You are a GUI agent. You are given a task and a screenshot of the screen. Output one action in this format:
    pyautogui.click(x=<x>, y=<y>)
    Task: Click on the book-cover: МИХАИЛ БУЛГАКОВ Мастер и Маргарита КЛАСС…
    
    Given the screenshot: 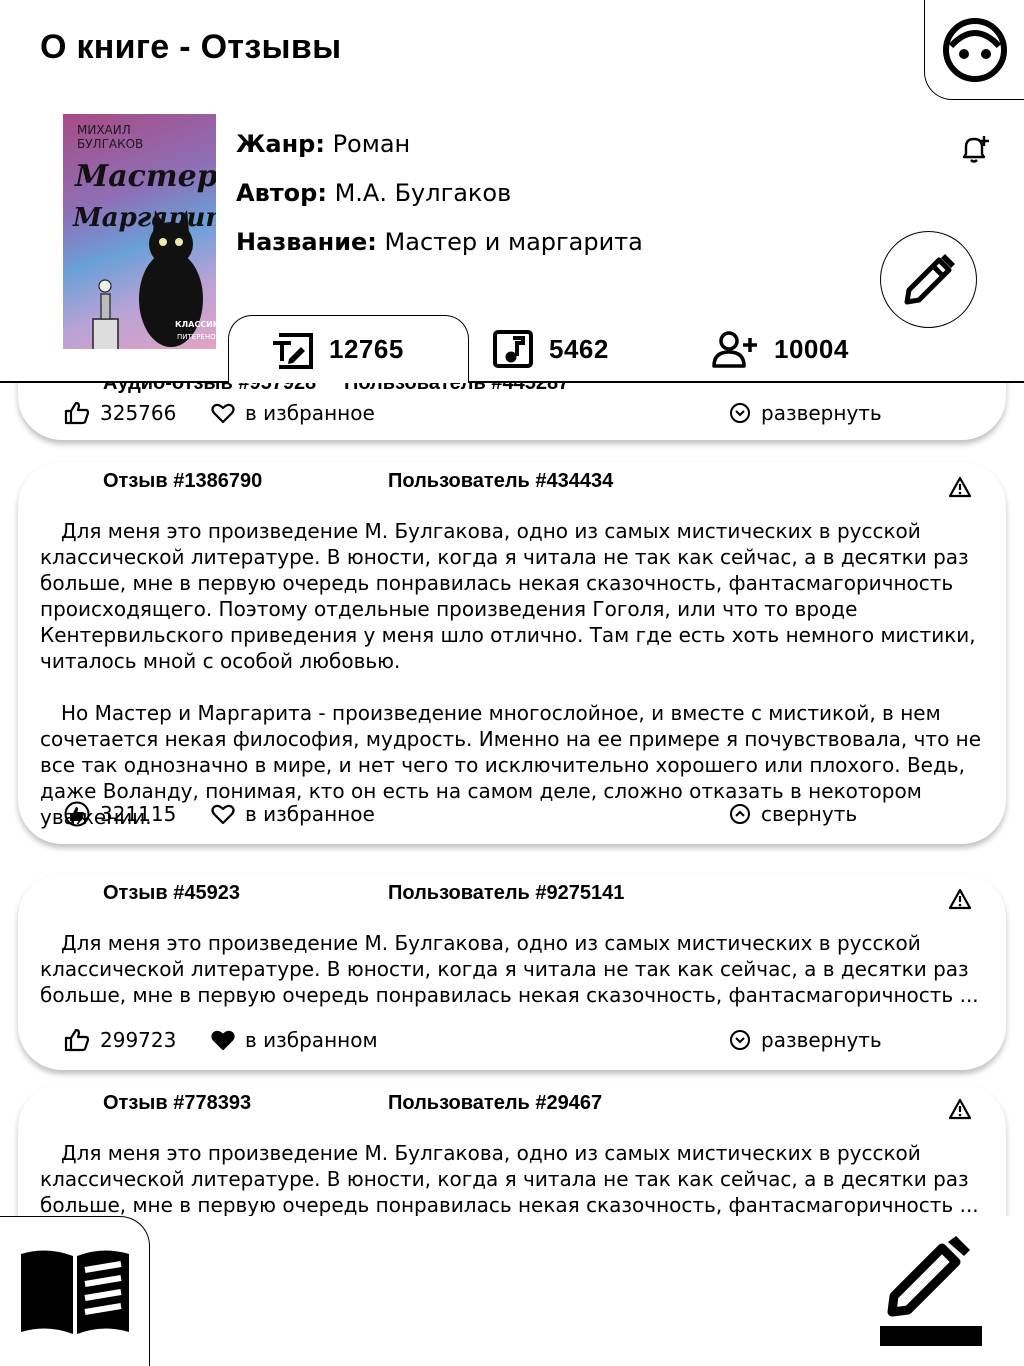 What is the action you would take?
    pyautogui.click(x=139, y=231)
    